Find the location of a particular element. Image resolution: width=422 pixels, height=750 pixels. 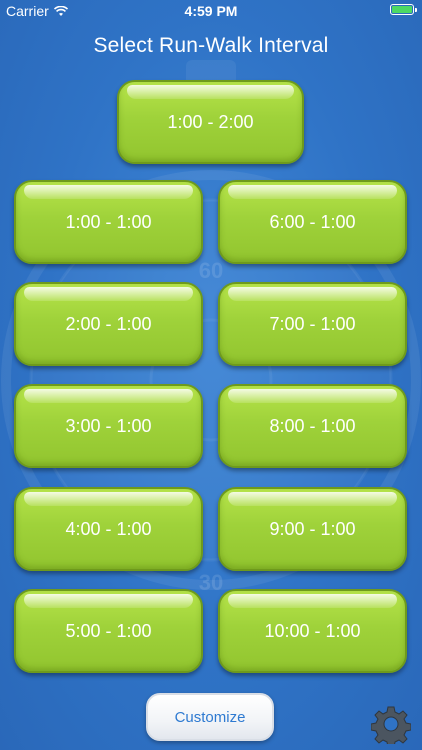

interval-label: 8:00 - 1:00 is located at coordinates (312, 425).